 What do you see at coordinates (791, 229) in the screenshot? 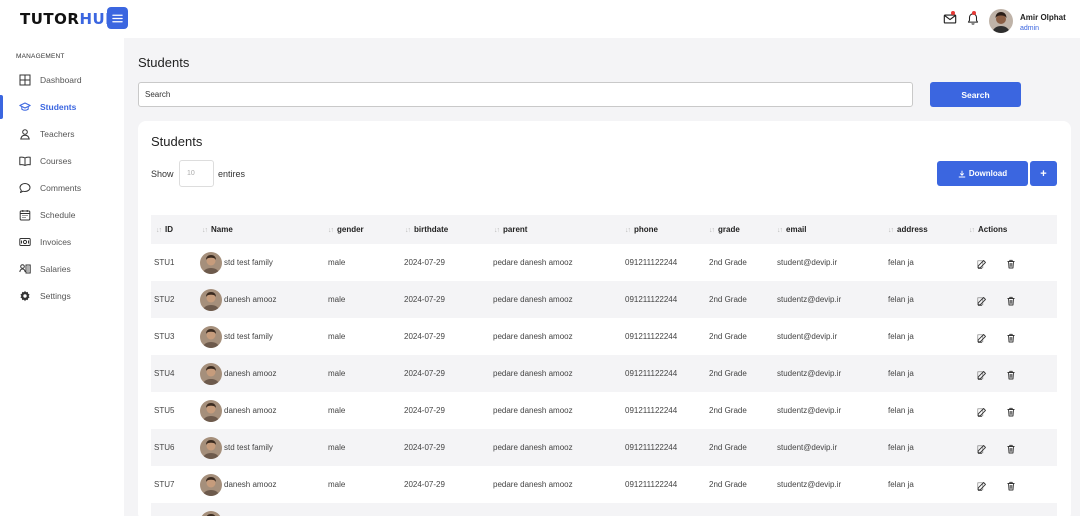
I see `col-header-email: ↓↑ email` at bounding box center [791, 229].